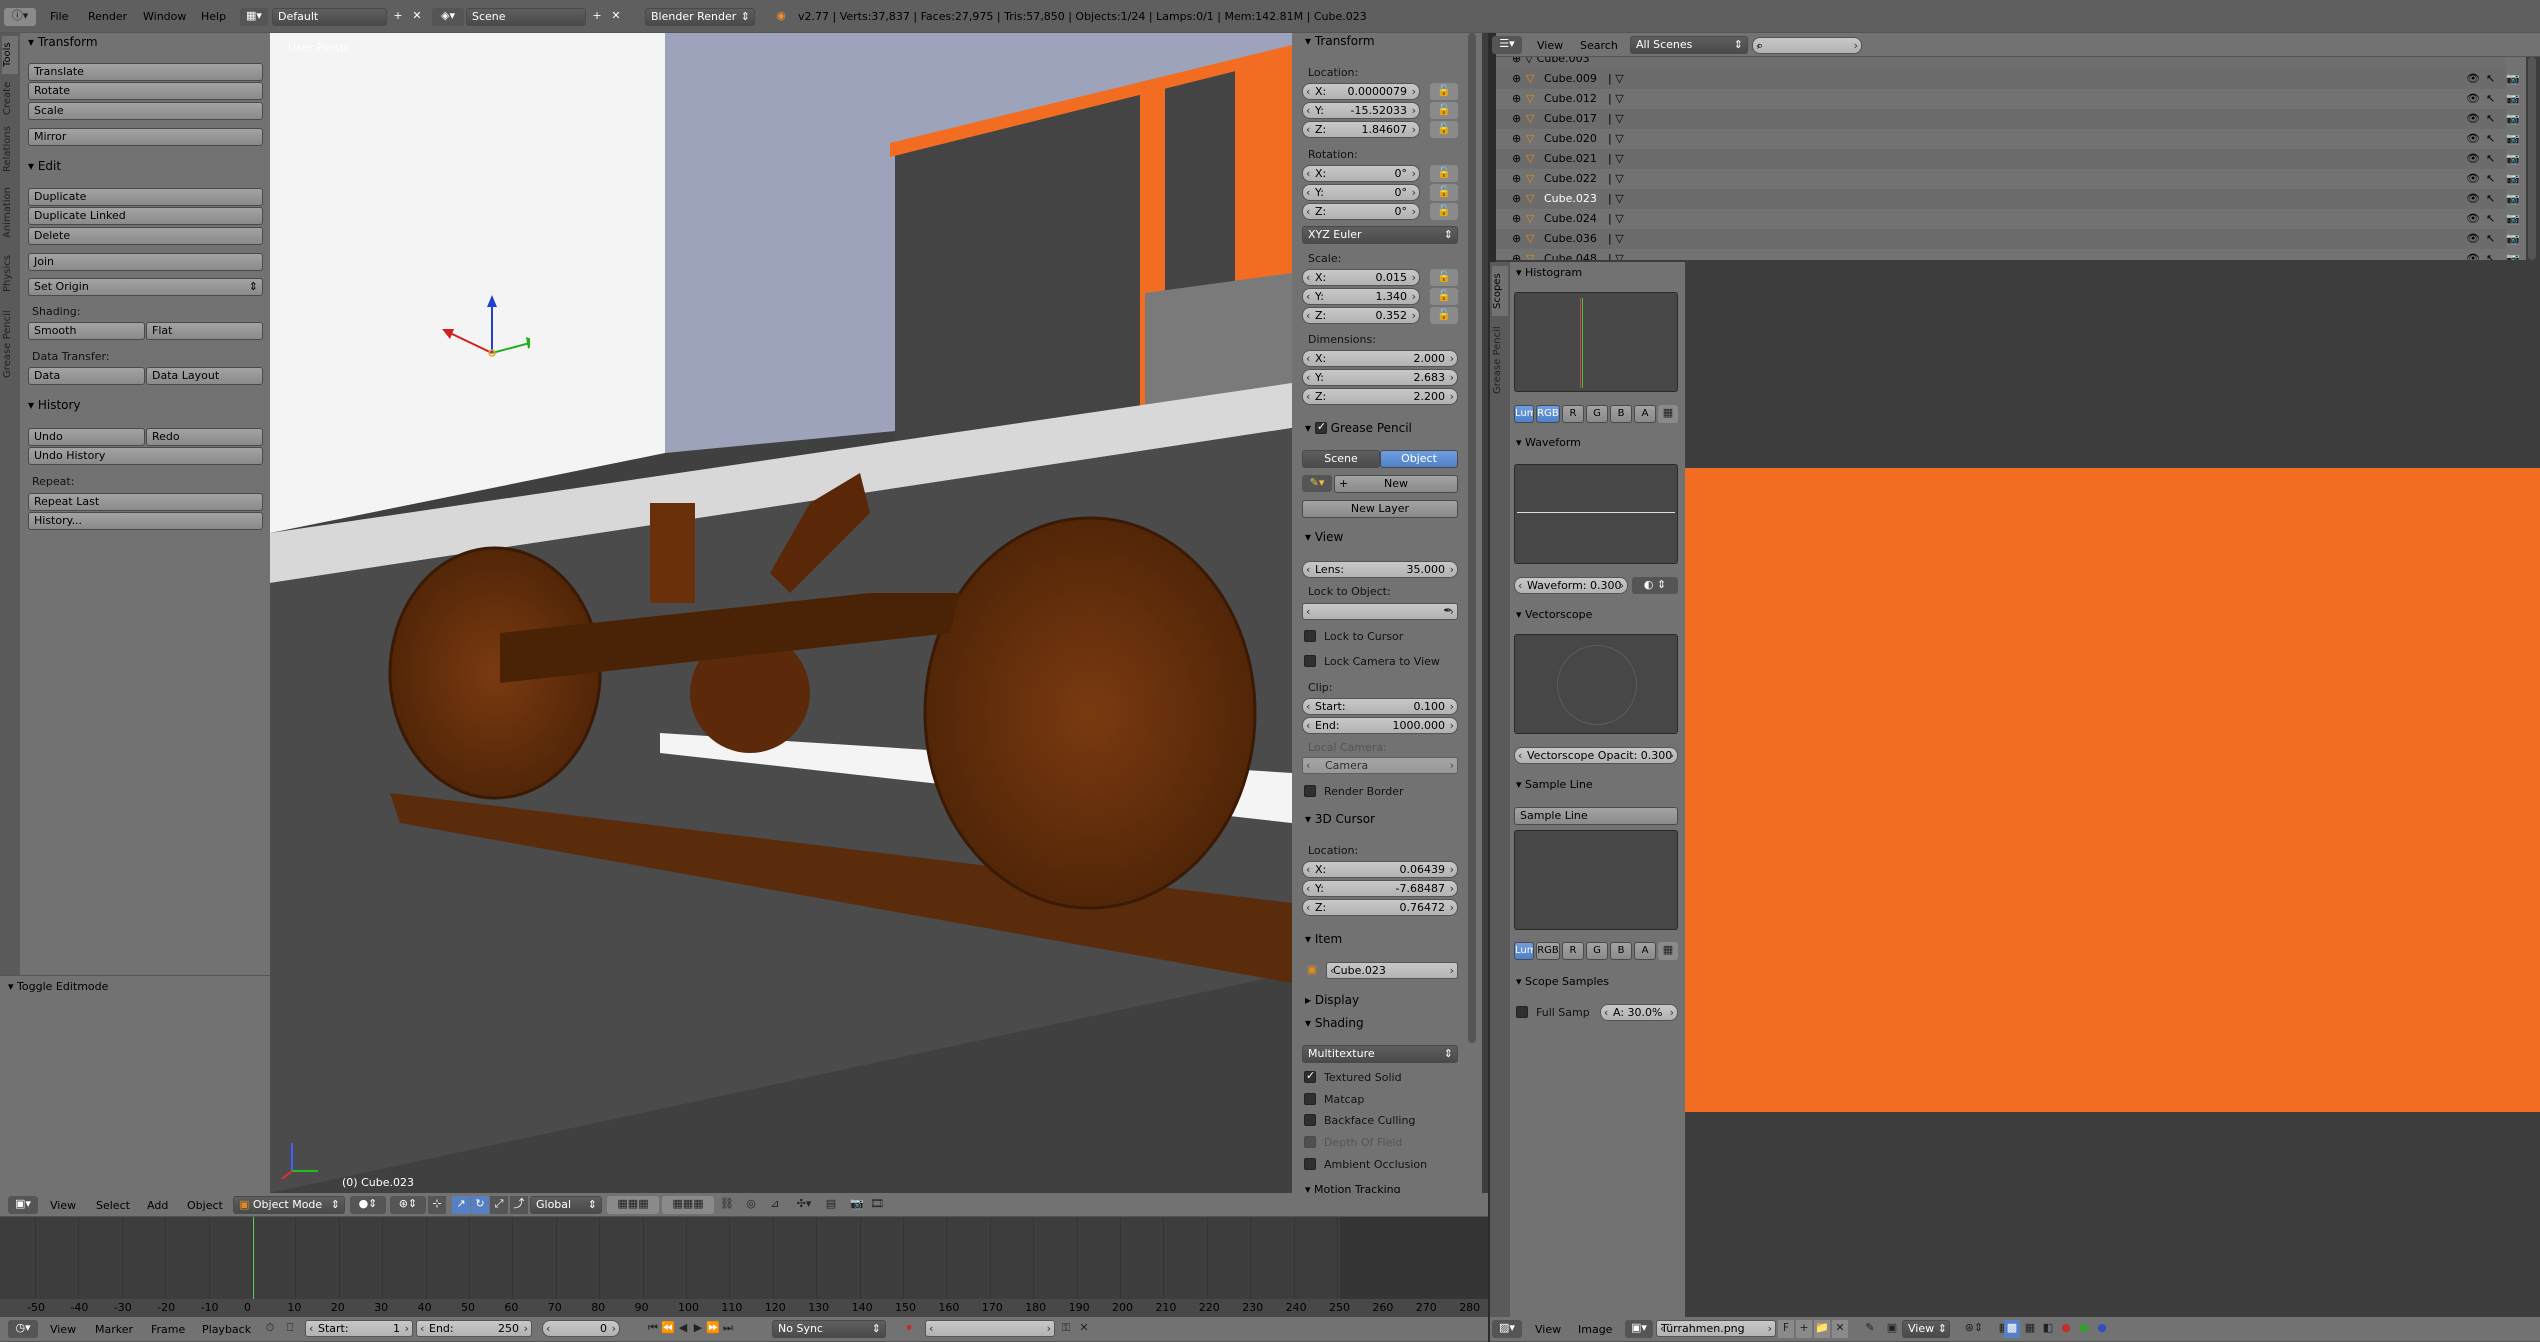 The image size is (2540, 1342). I want to click on layout-select: Default, so click(329, 17).